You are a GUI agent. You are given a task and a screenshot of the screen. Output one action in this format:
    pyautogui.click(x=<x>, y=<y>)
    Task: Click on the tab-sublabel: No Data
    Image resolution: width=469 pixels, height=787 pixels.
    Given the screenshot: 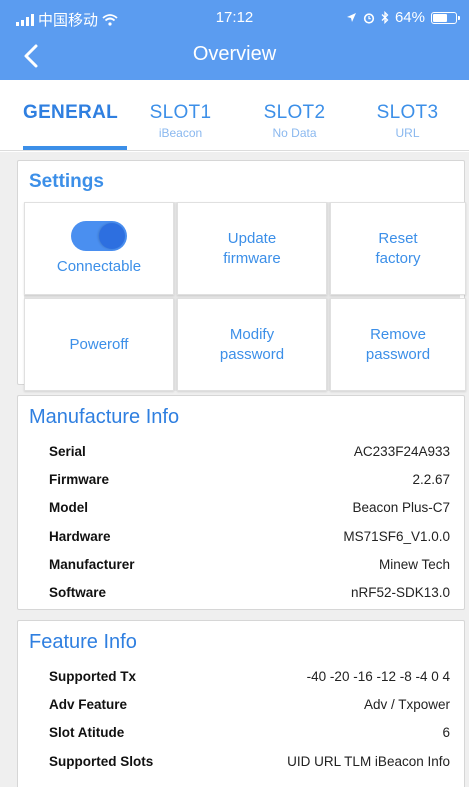 What is the action you would take?
    pyautogui.click(x=294, y=133)
    